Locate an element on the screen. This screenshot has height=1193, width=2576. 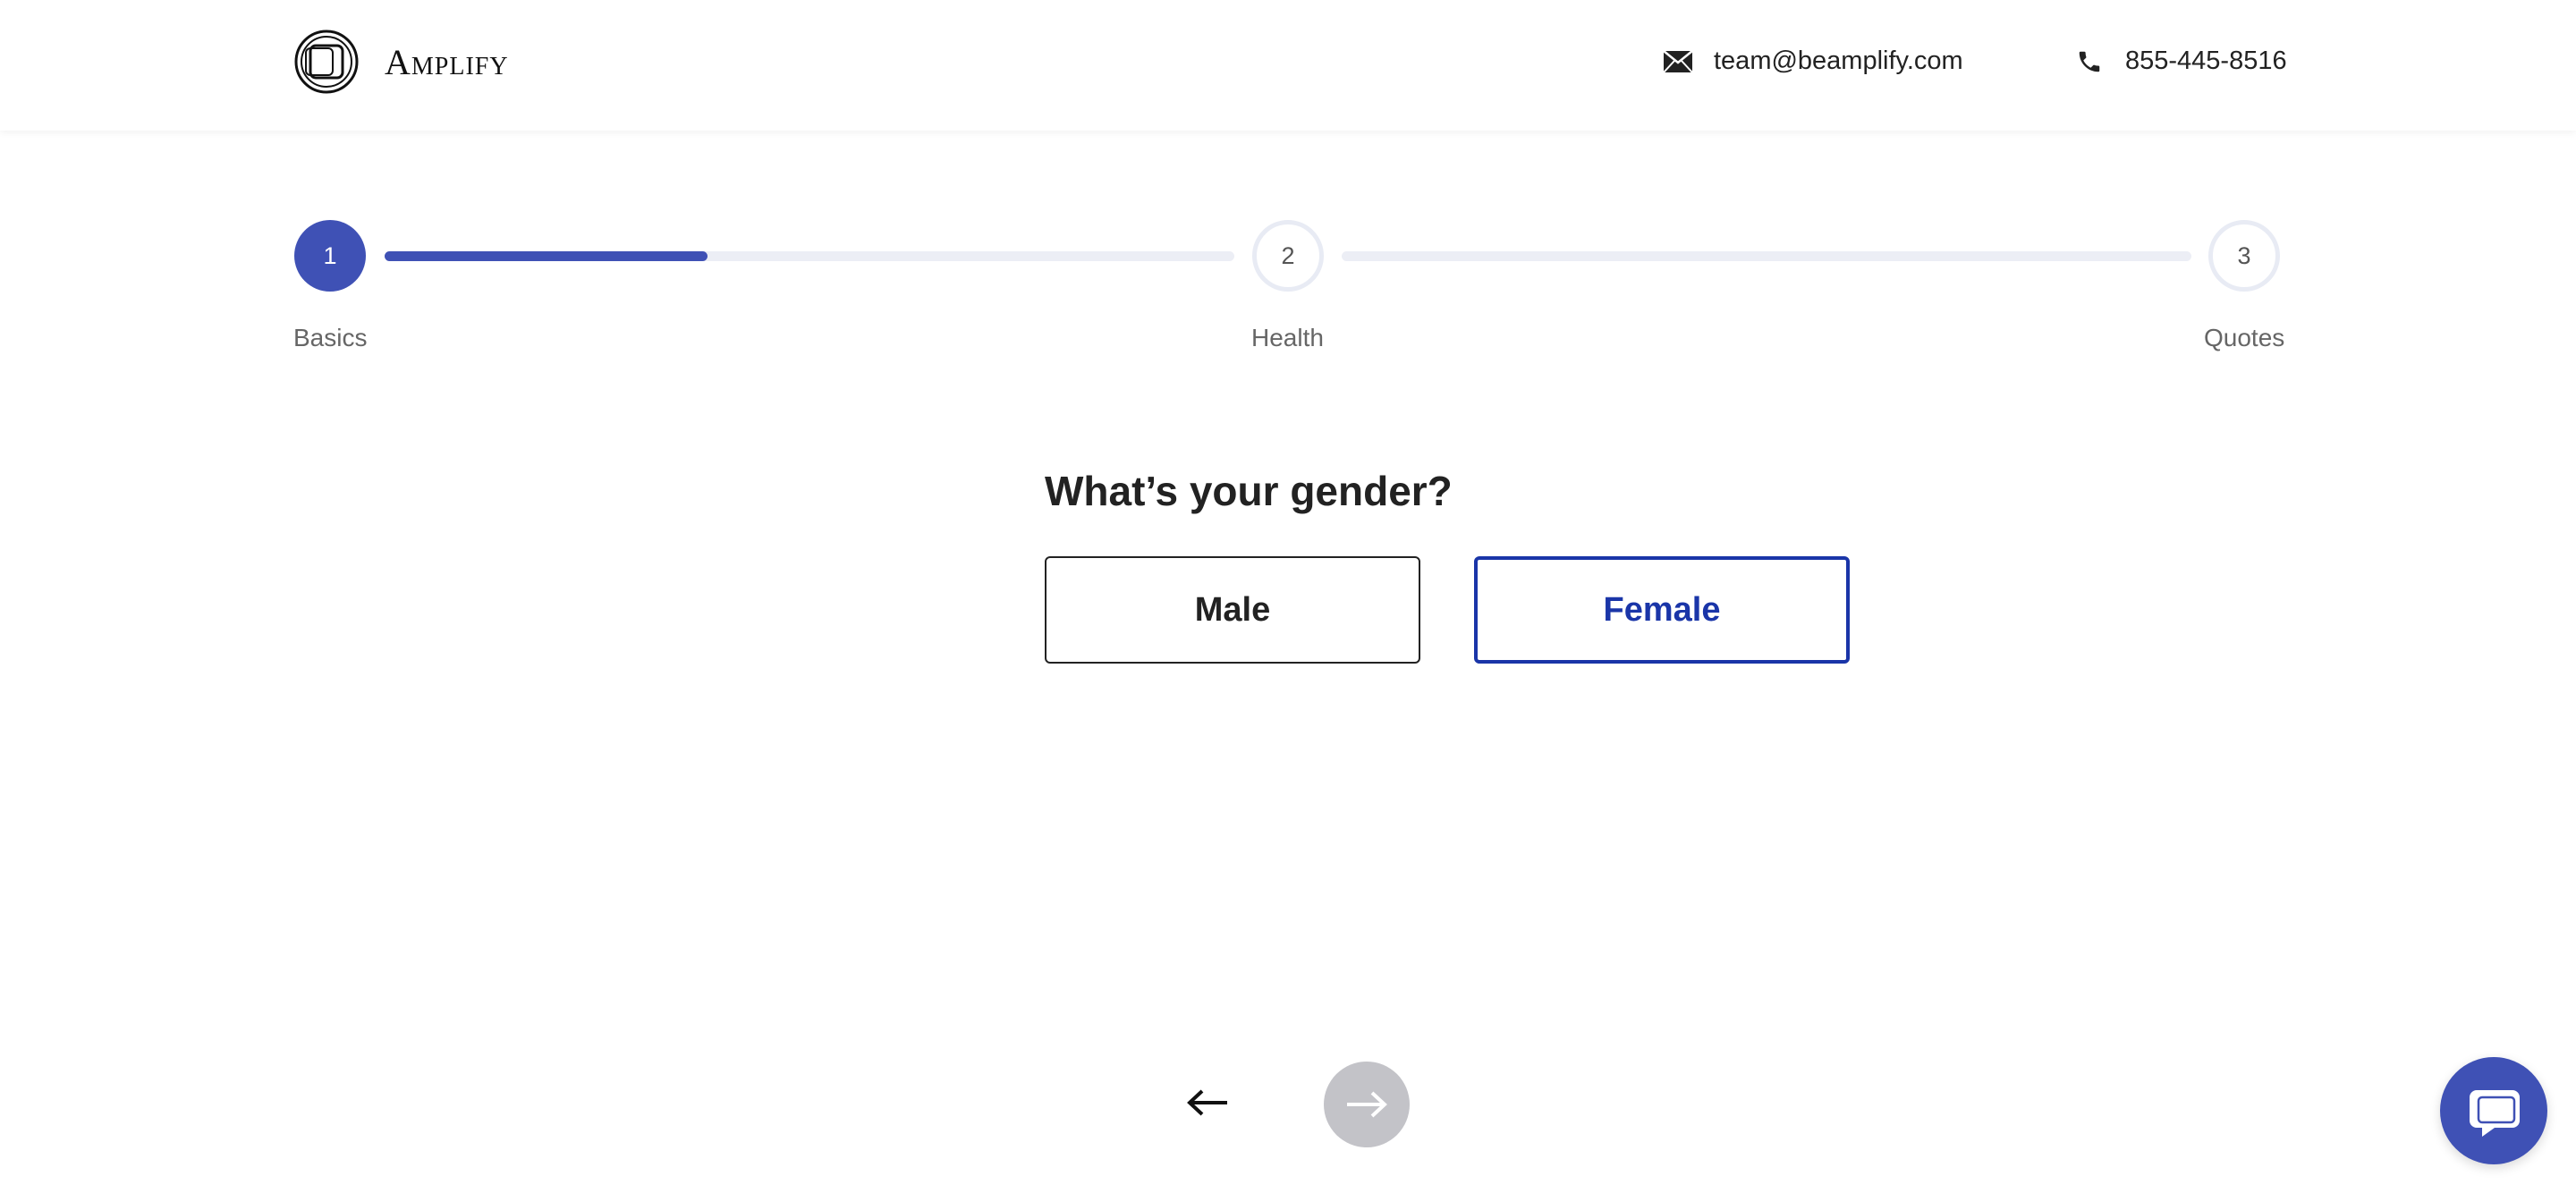
phone-contact: 855-445-8516 is located at coordinates (2180, 61).